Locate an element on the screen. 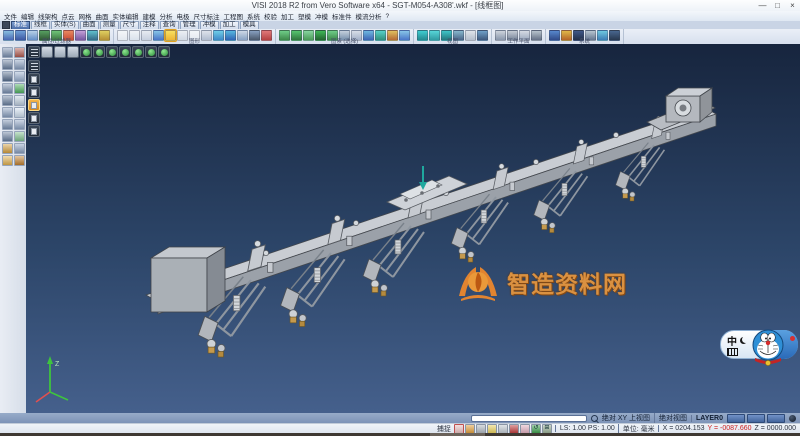 Image resolution: width=800 pixels, height=436 pixels. menu-item-18: 标准件 is located at coordinates (342, 16).